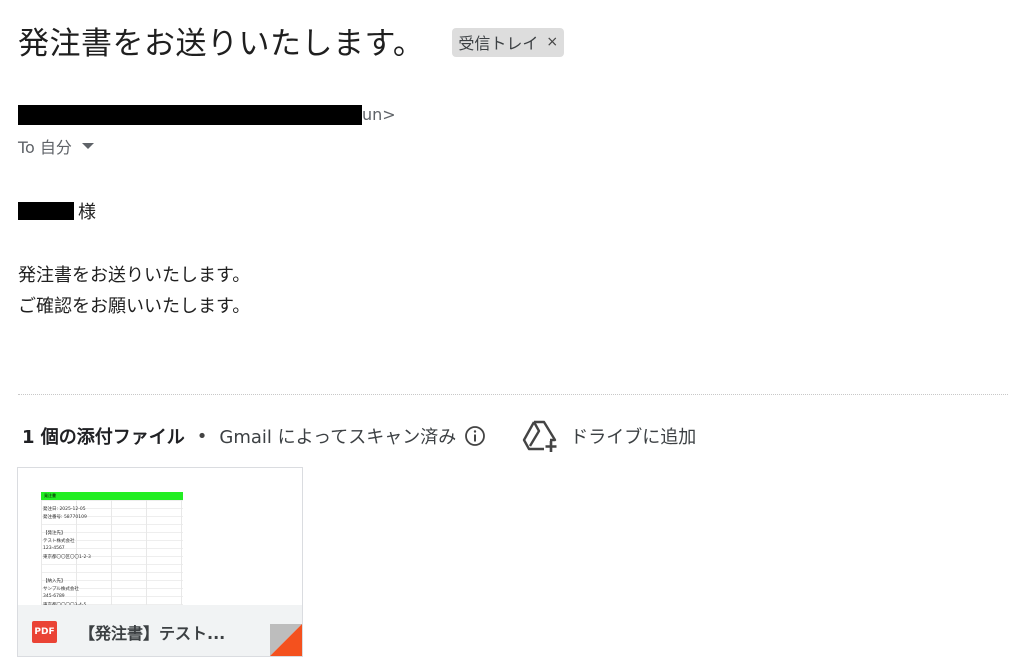  I want to click on thumbnail-line: 発注日: 2025-12-05, so click(64, 509).